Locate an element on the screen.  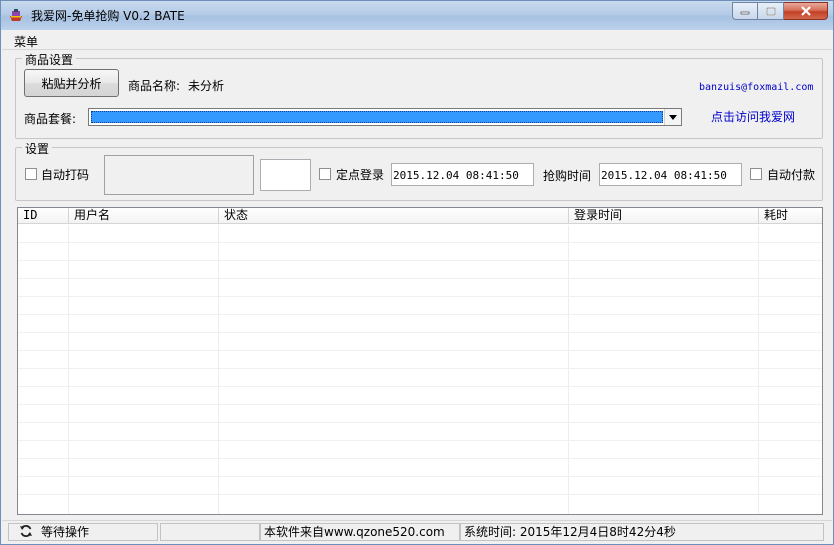
timed-login-checkbox is located at coordinates (325, 174).